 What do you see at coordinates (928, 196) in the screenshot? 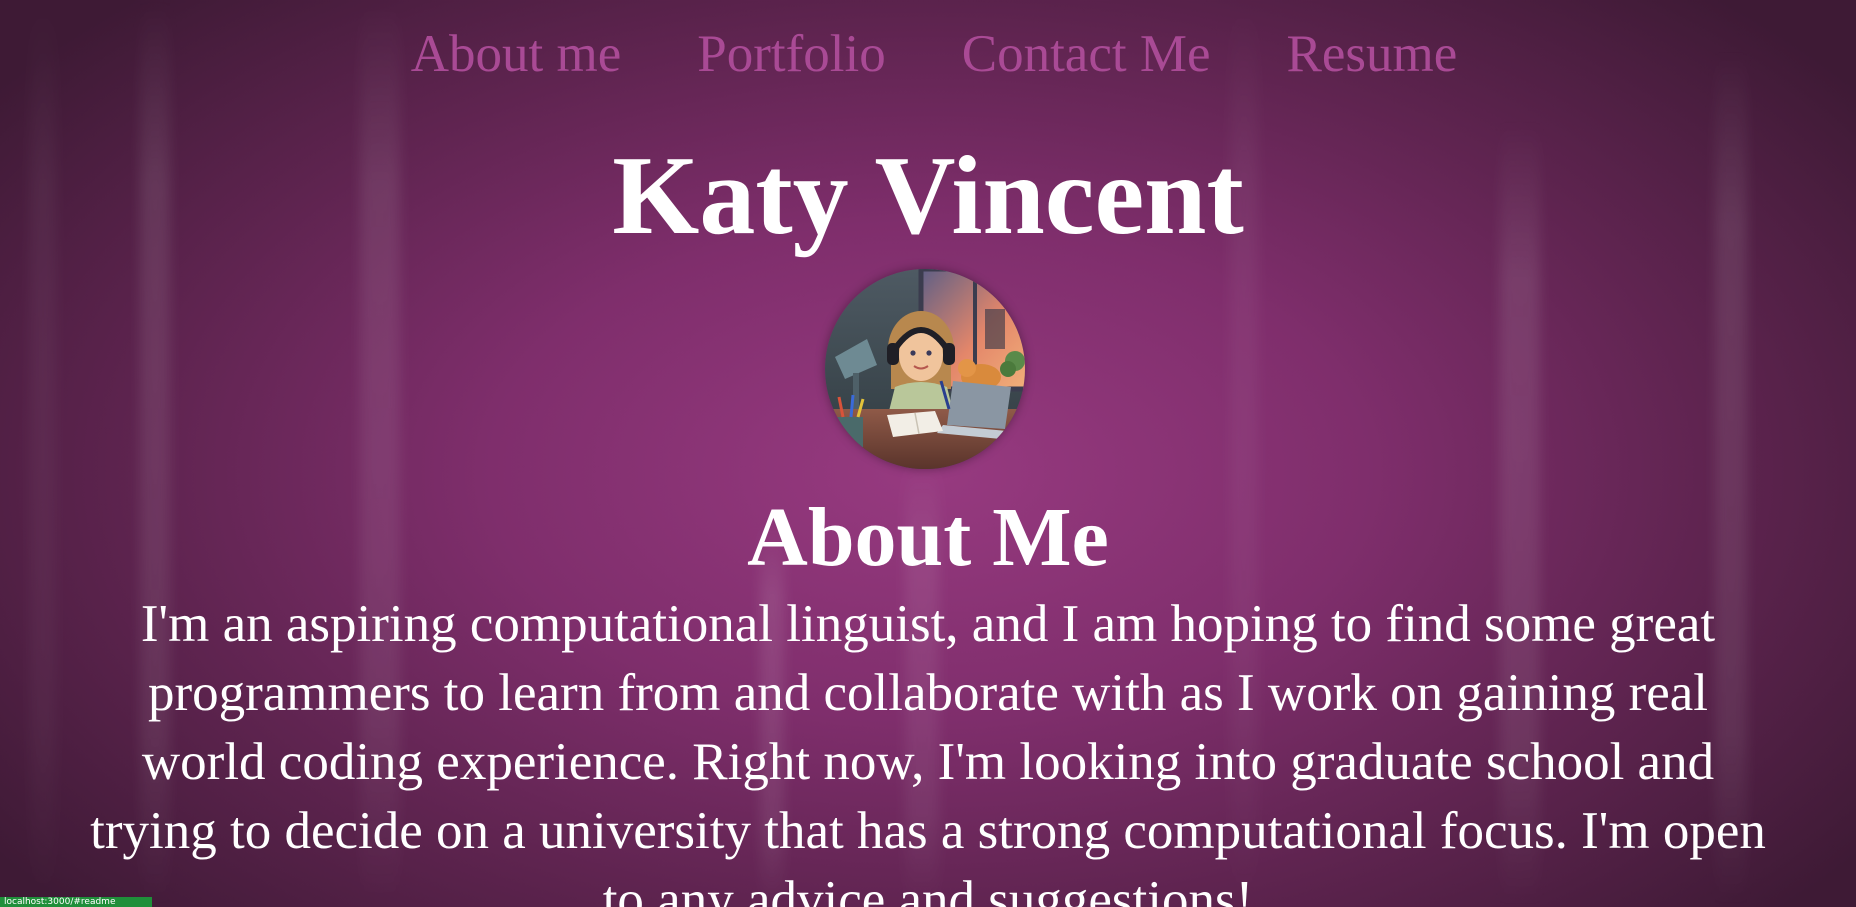
I see `page-title-name: Katy Vincent` at bounding box center [928, 196].